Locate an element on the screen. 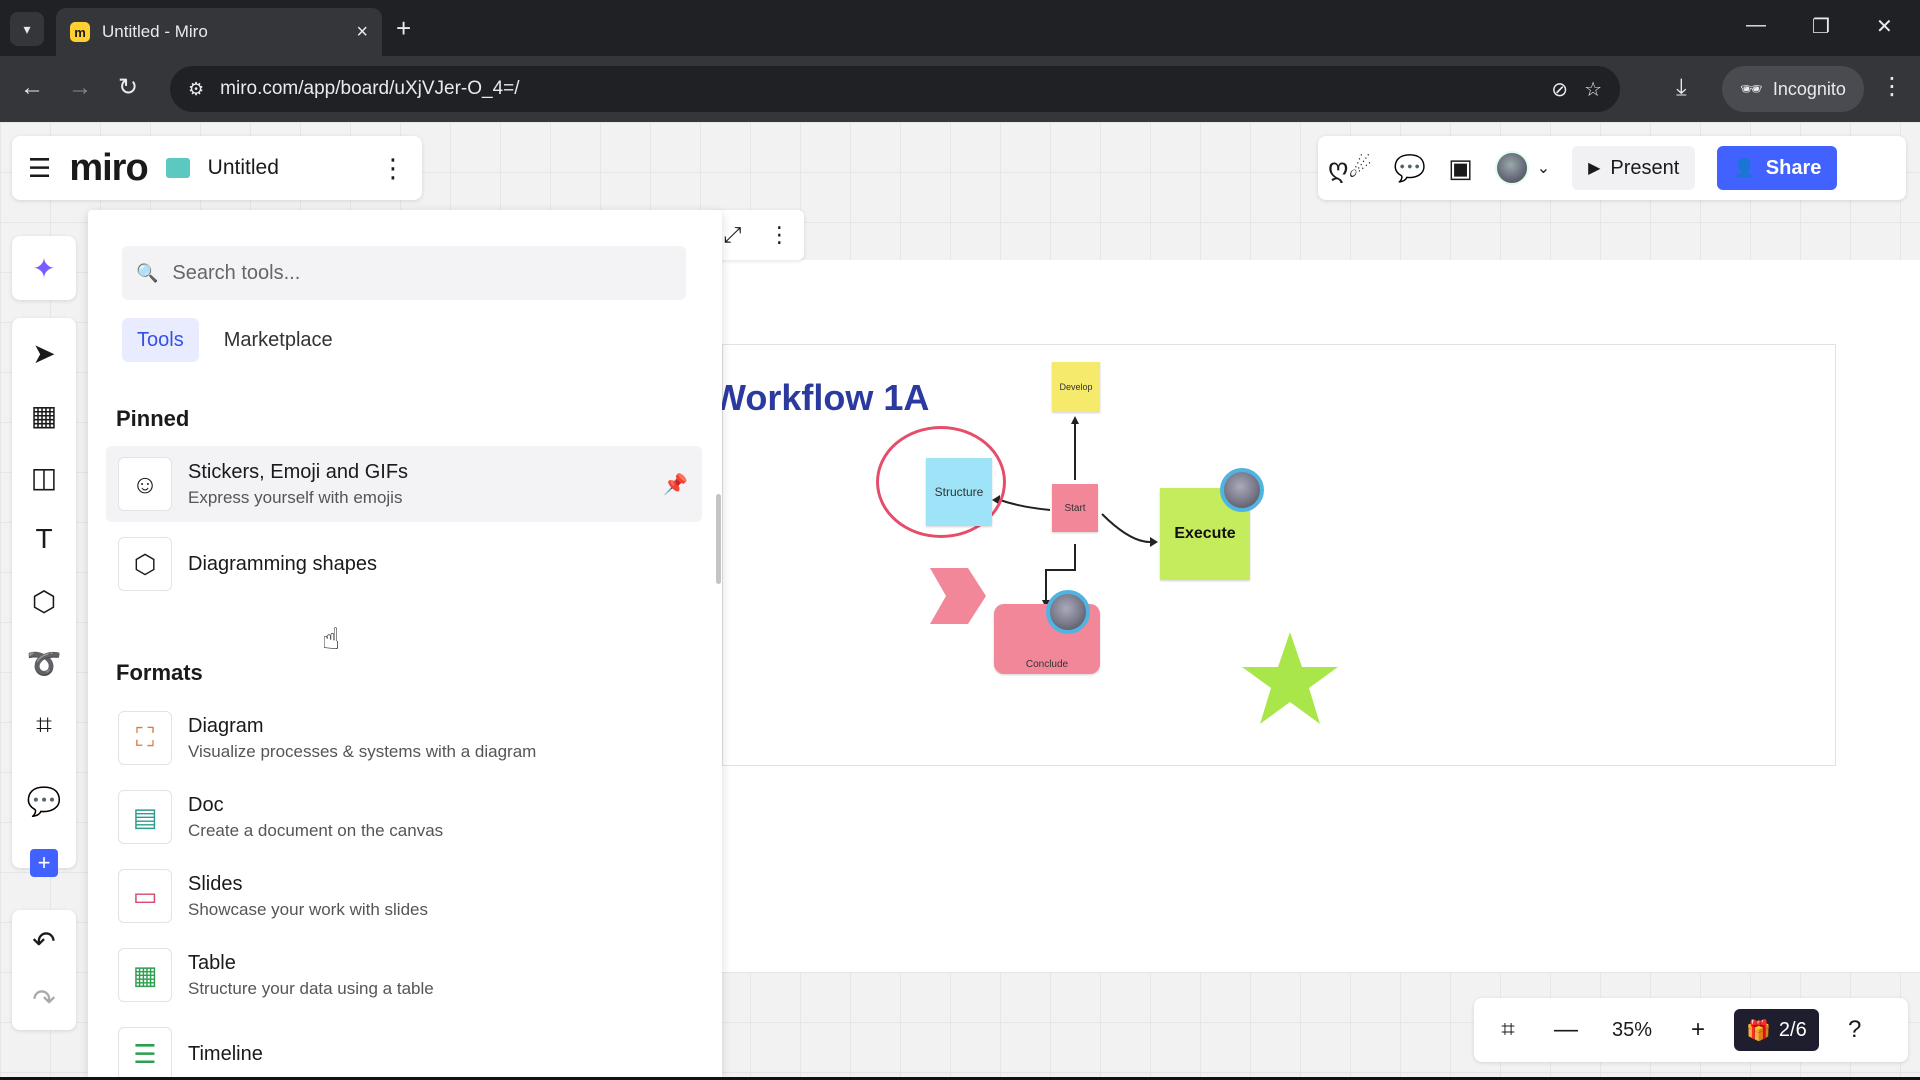  select-tool: ➤ is located at coordinates (44, 353).